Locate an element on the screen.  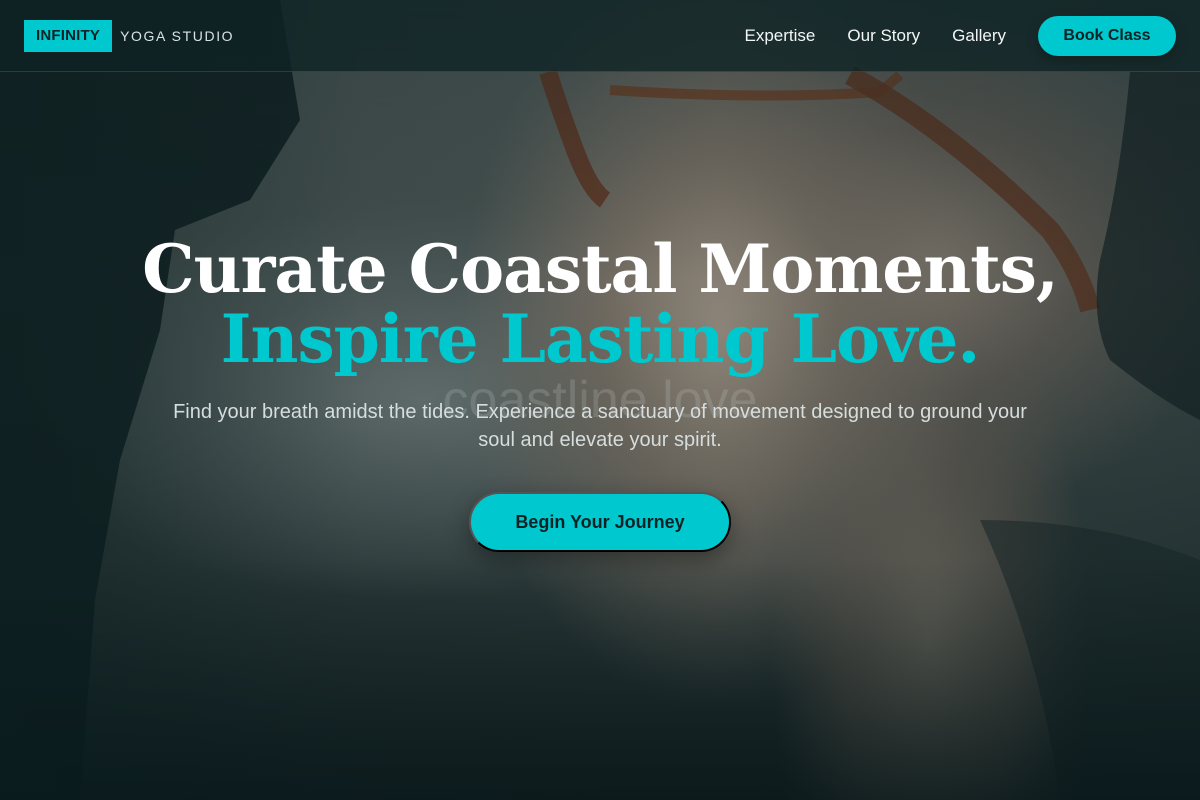
main-nav: Expertise Our Story Gallery Book Class is located at coordinates (960, 35).